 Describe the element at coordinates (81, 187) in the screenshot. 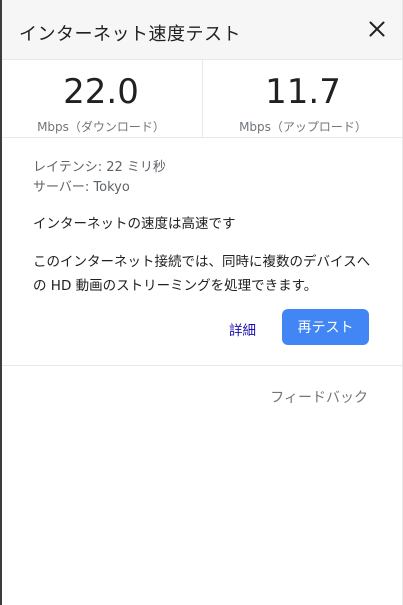

I see `server-text: サーバー: Tokyo` at that location.